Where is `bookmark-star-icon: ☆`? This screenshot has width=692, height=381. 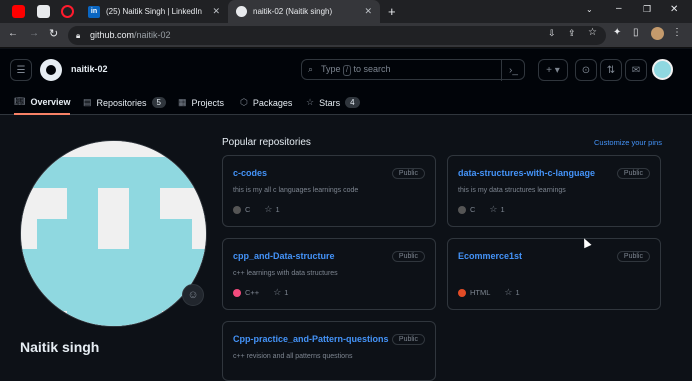
bookmark-star-icon: ☆ is located at coordinates (592, 32).